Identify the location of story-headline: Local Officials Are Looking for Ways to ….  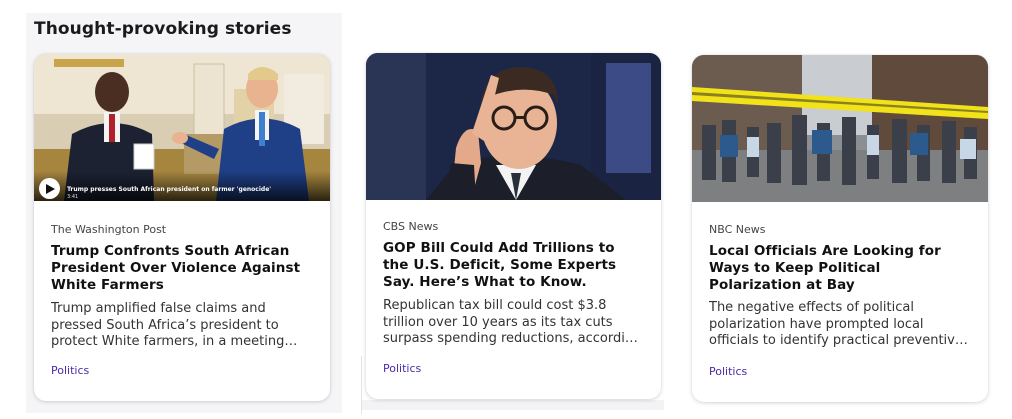
(840, 268).